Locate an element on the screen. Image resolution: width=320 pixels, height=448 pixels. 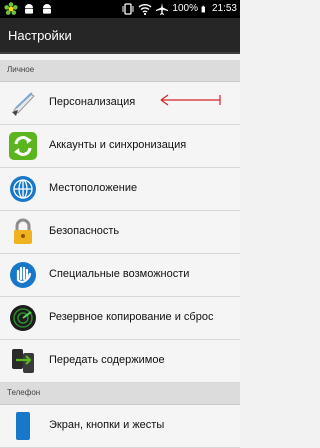
section-header-phone: Телефон is located at coordinates (120, 394).